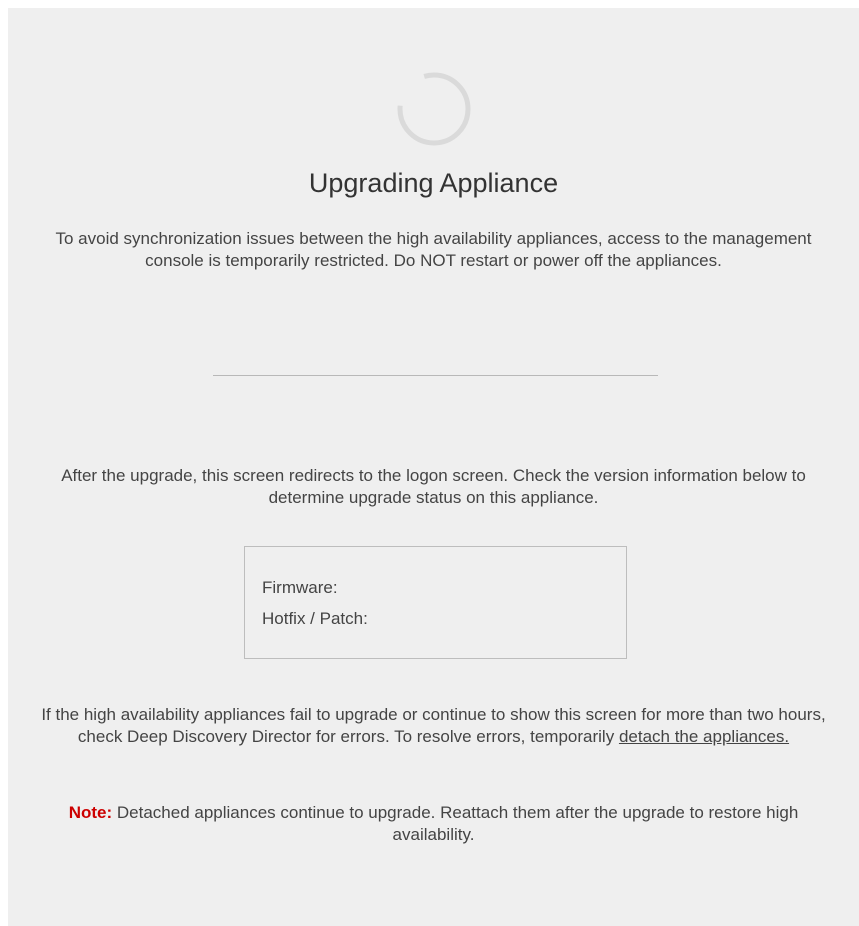  Describe the element at coordinates (435, 375) in the screenshot. I see `divider` at that location.